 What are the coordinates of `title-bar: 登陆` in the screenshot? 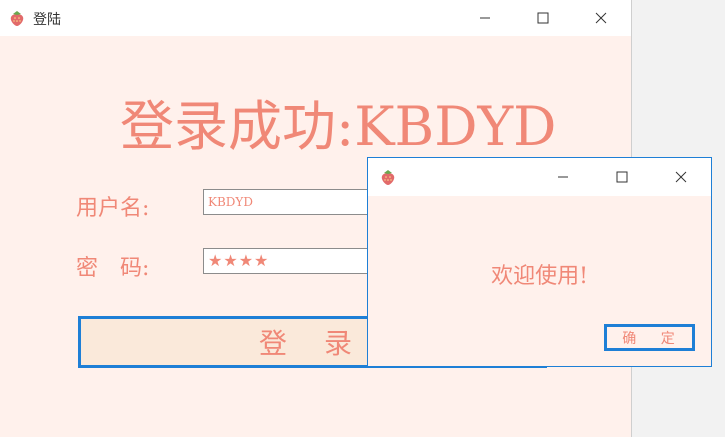 It's located at (315, 18).